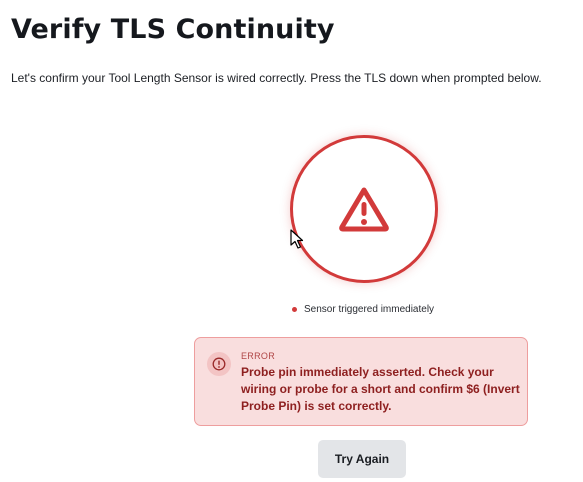 The width and height of the screenshot is (583, 482). I want to click on alert-circle-icon, so click(219, 364).